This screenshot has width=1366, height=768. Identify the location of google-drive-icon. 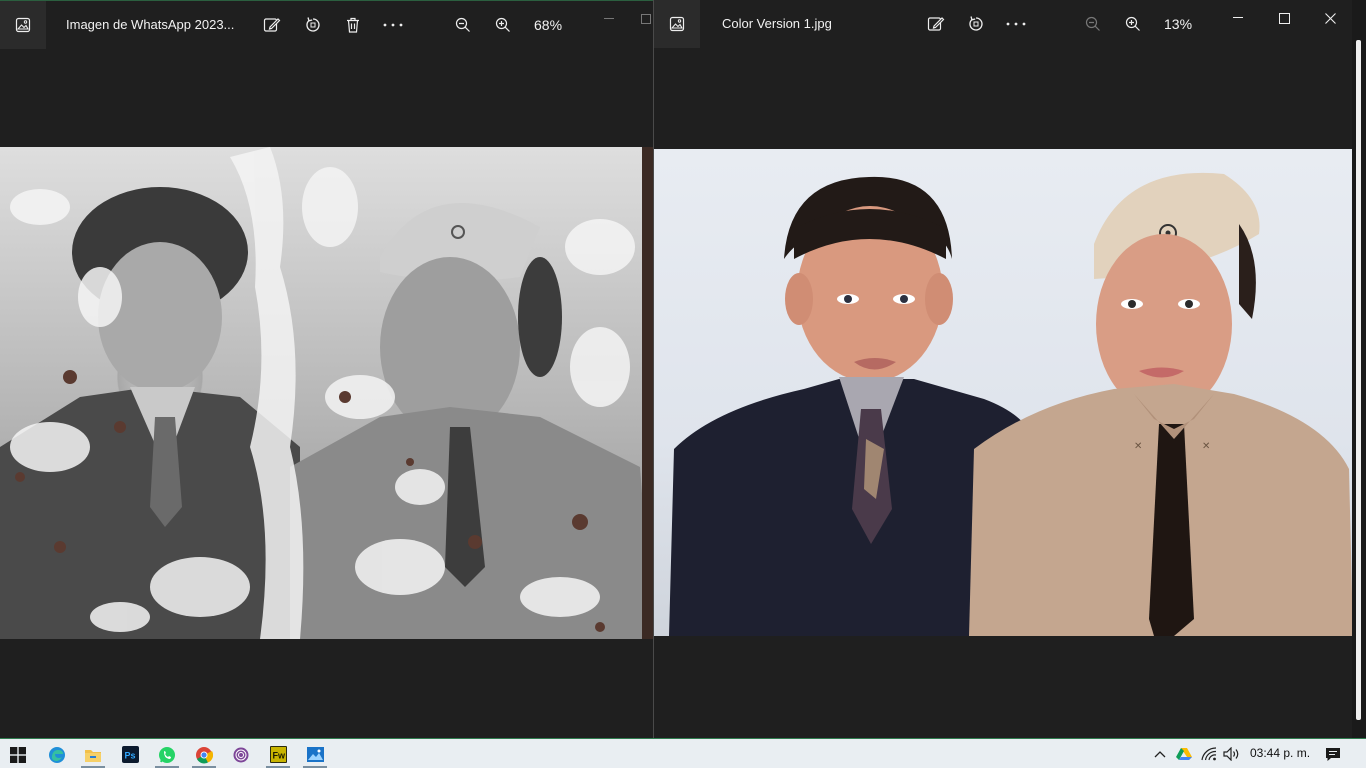
(1184, 754).